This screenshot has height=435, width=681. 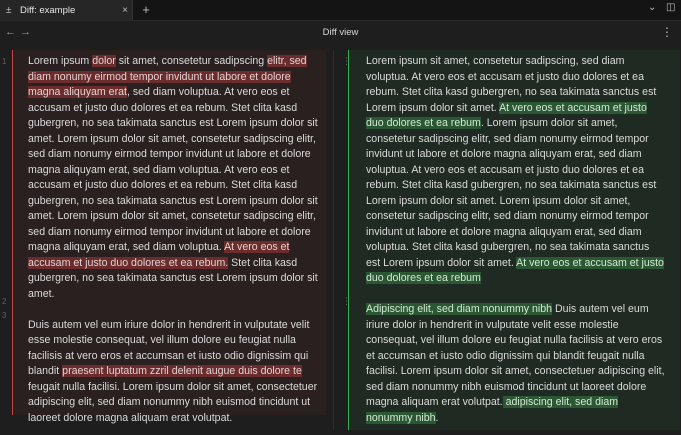 I want to click on pane-divider, so click(x=333, y=240).